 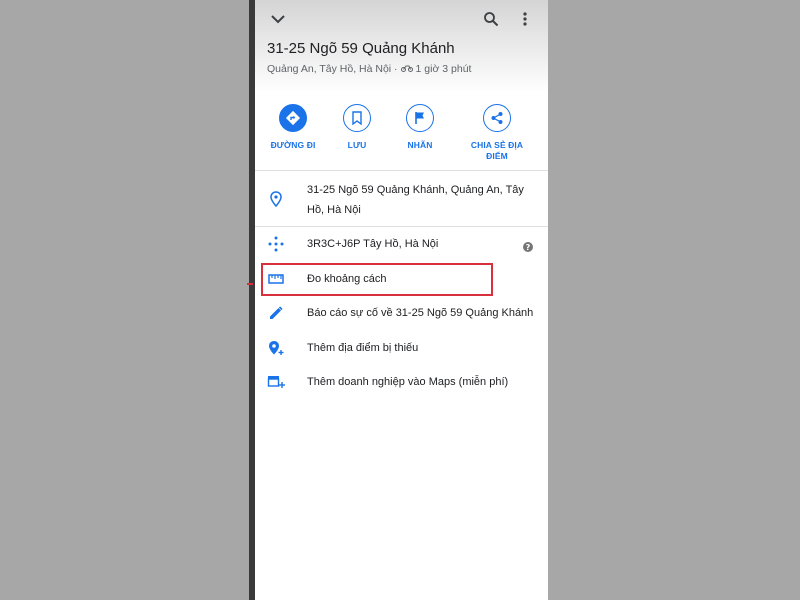 I want to click on search-icon, so click(x=491, y=19).